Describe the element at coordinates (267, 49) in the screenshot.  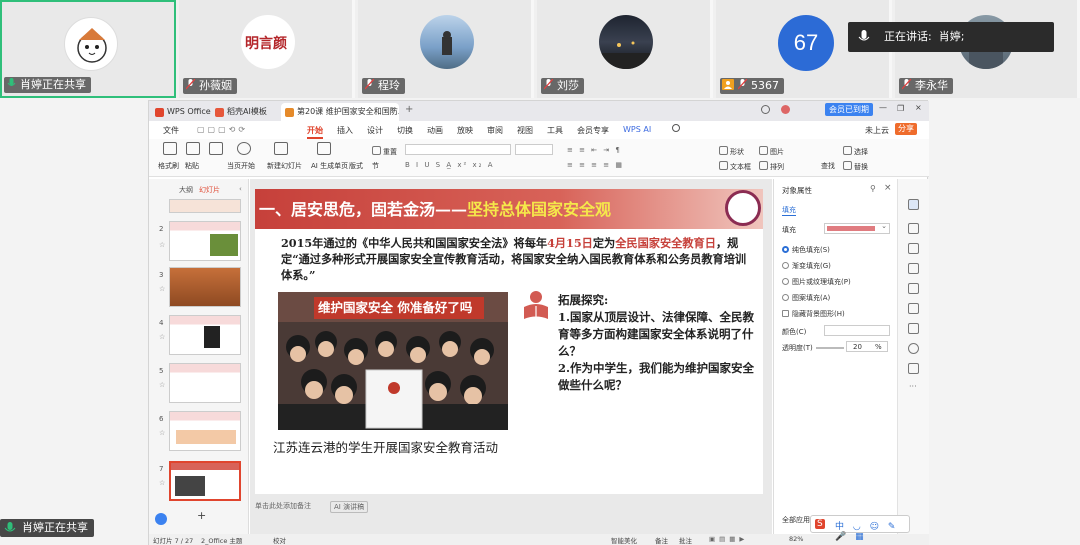
I see `participant-tile: 明言颜 孙薇姻` at that location.